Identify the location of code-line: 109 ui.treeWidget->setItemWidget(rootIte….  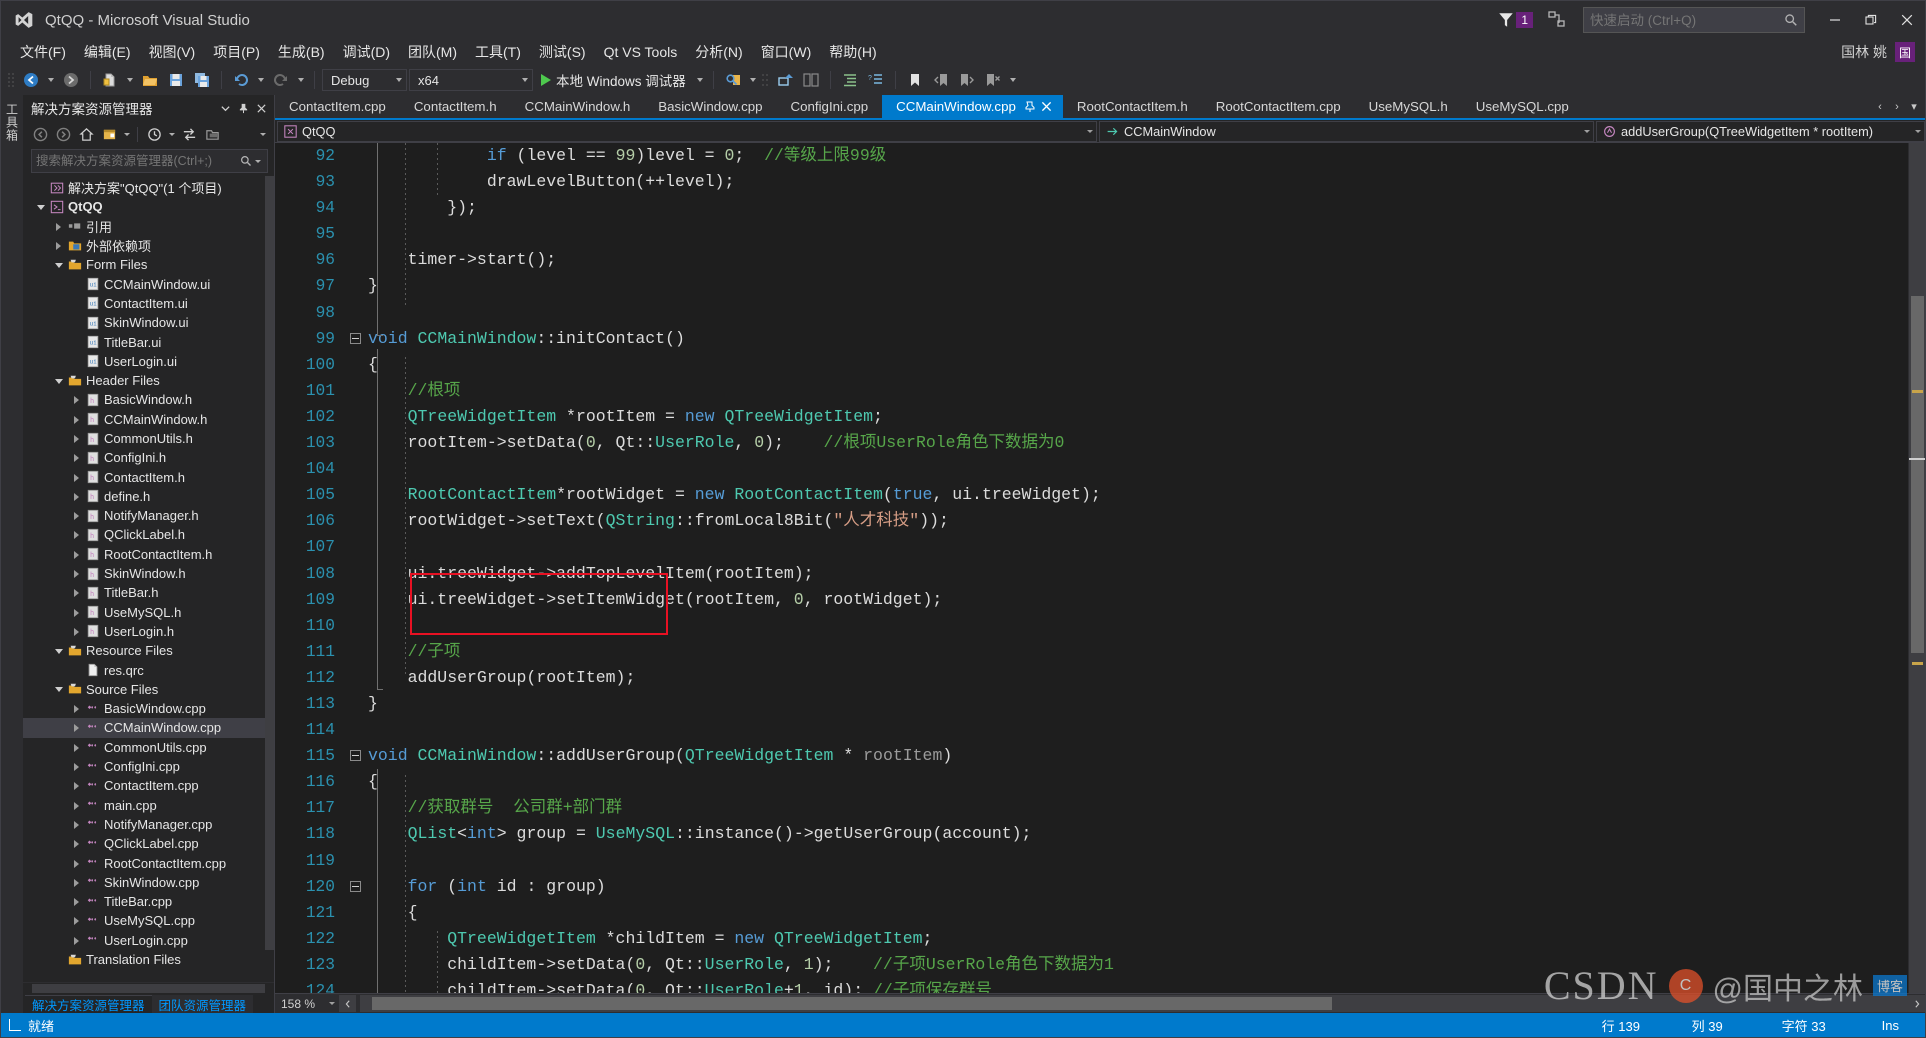
(1096, 600).